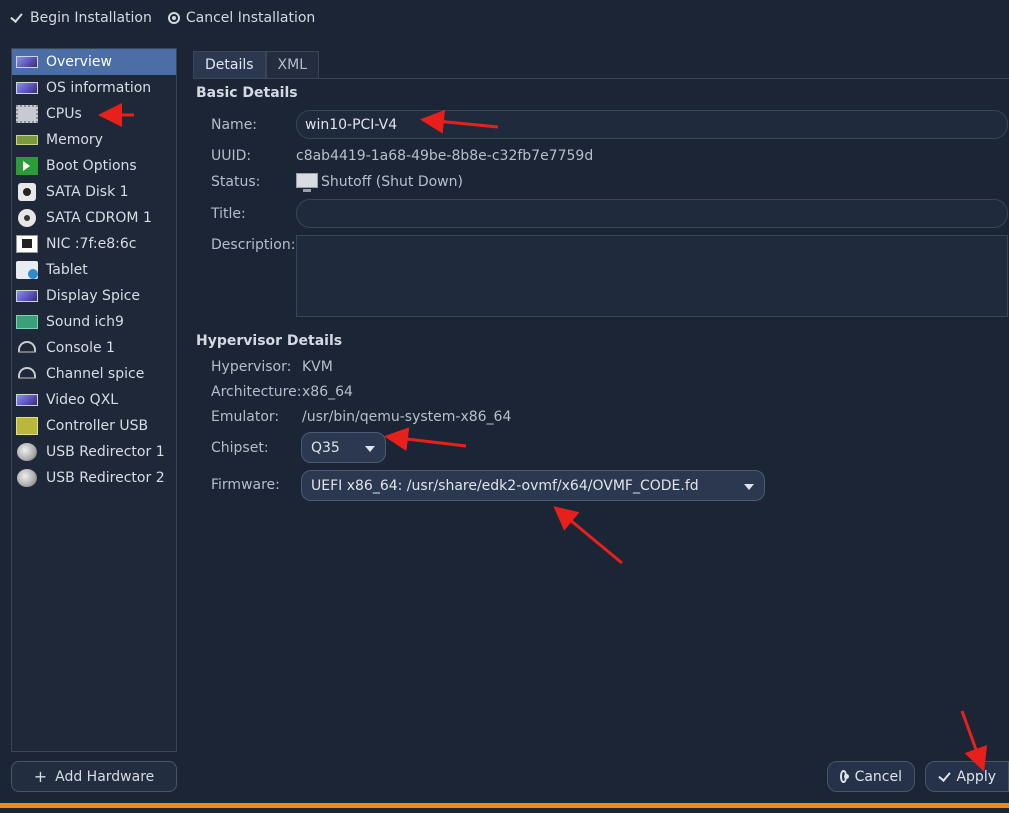 The image size is (1009, 813). Describe the element at coordinates (967, 776) in the screenshot. I see `apply-button: Apply` at that location.